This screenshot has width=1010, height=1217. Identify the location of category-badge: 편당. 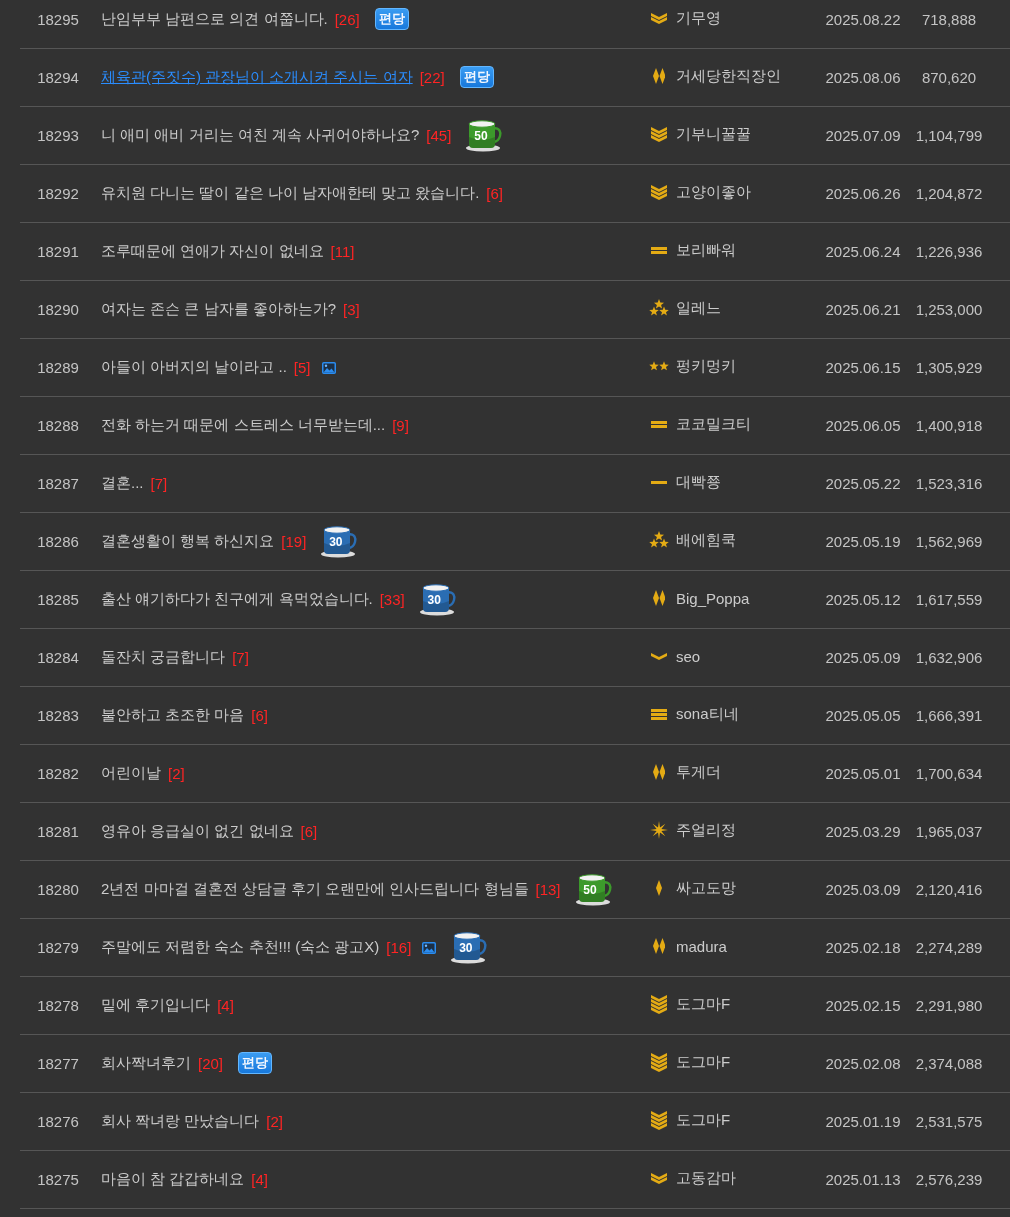
(391, 18).